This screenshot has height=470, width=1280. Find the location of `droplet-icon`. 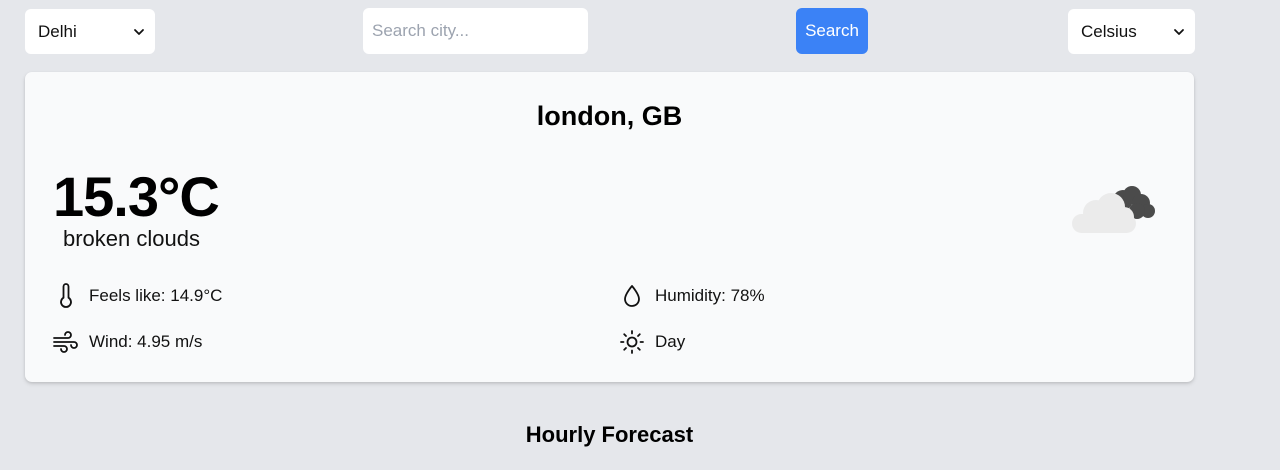

droplet-icon is located at coordinates (632, 296).